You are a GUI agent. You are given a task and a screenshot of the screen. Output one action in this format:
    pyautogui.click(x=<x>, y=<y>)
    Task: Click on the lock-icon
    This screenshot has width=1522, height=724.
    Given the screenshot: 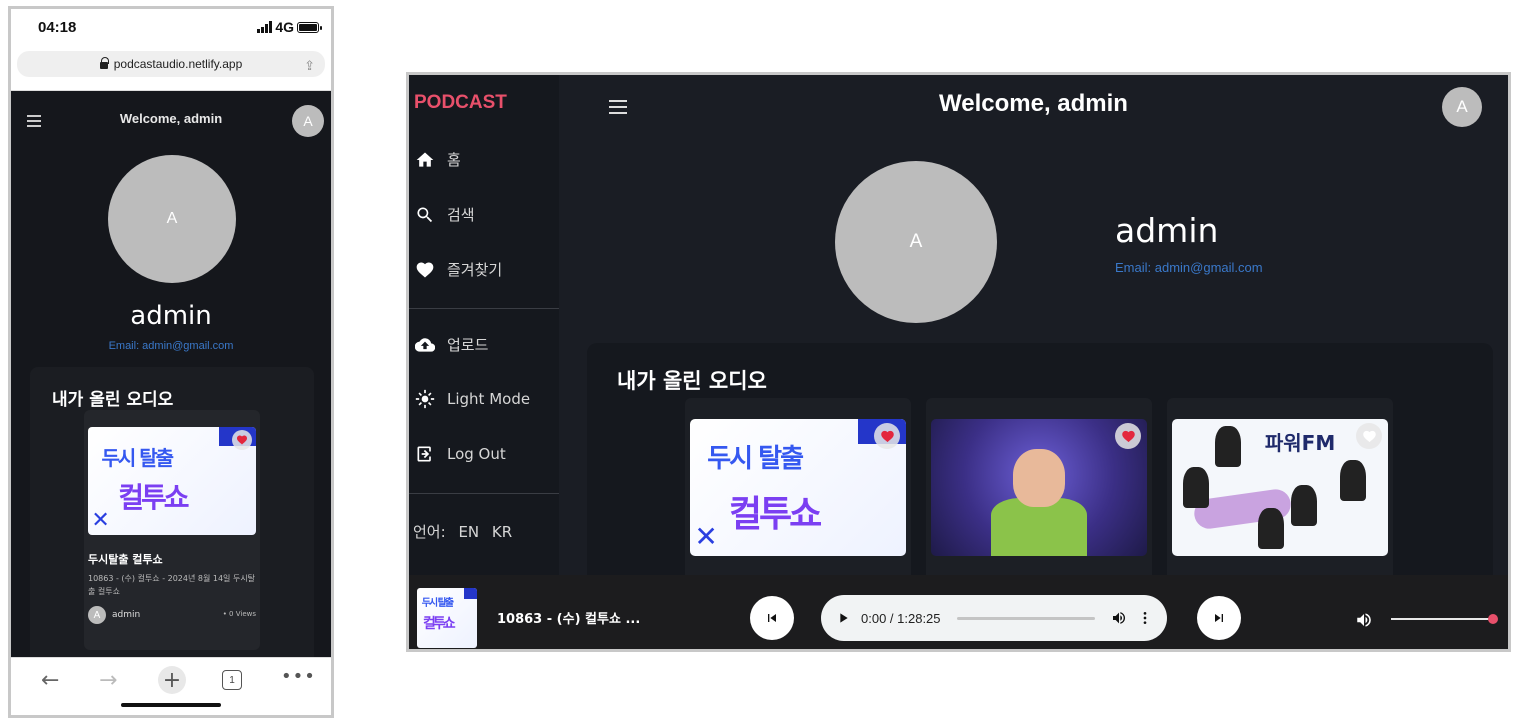 What is the action you would take?
    pyautogui.click(x=104, y=63)
    